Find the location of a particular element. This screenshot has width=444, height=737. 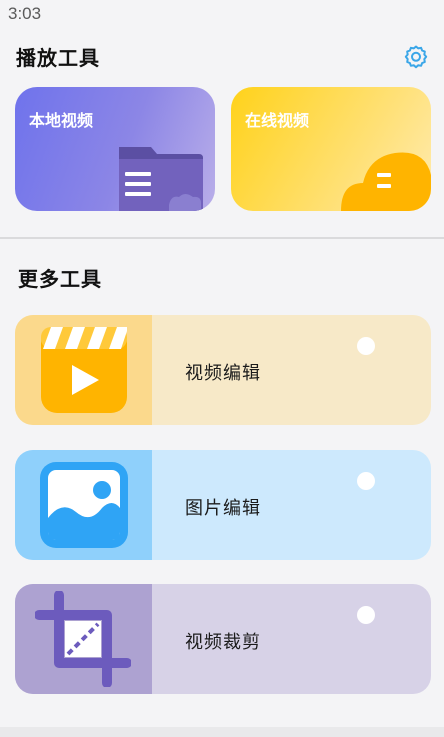

section-title-play-tools: 播放工具 is located at coordinates (58, 58).